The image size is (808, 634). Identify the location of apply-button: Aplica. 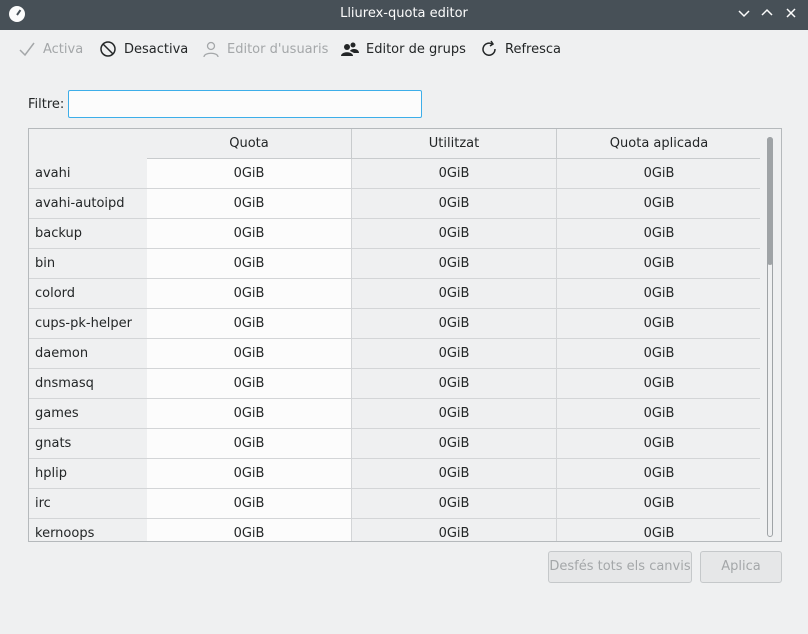
(741, 567).